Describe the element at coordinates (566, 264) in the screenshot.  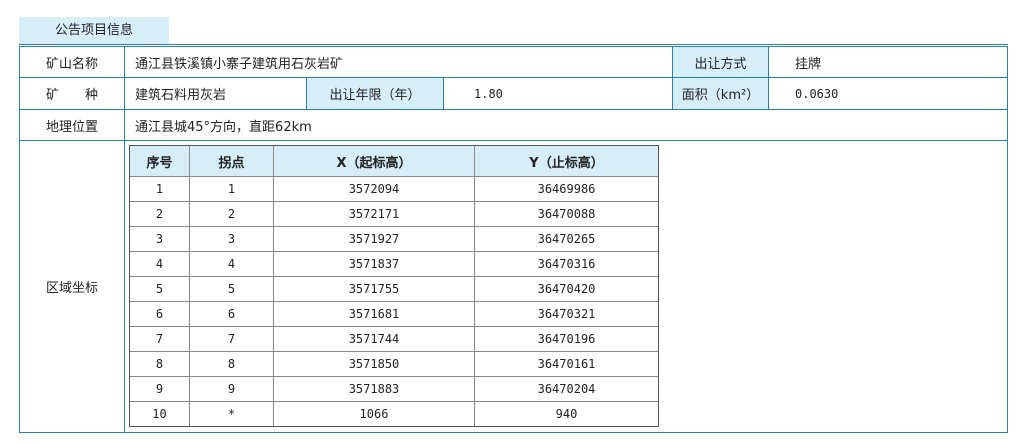
I see `coord-cell: 36470316` at that location.